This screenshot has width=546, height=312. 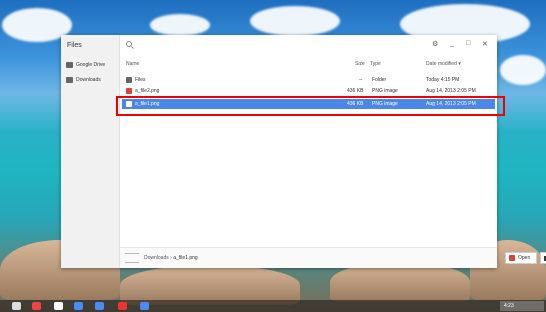 I want to click on google-search-icon, so click(x=78, y=306).